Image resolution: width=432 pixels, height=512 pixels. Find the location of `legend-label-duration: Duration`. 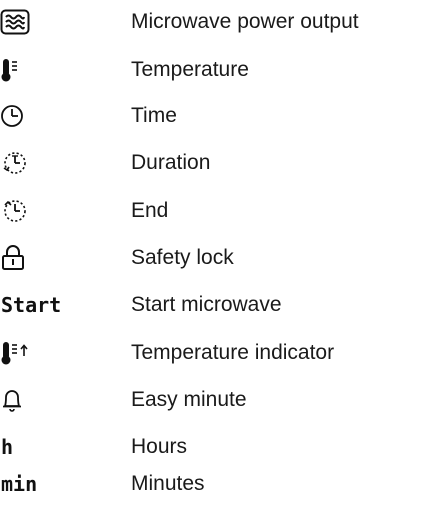

legend-label-duration: Duration is located at coordinates (171, 162).